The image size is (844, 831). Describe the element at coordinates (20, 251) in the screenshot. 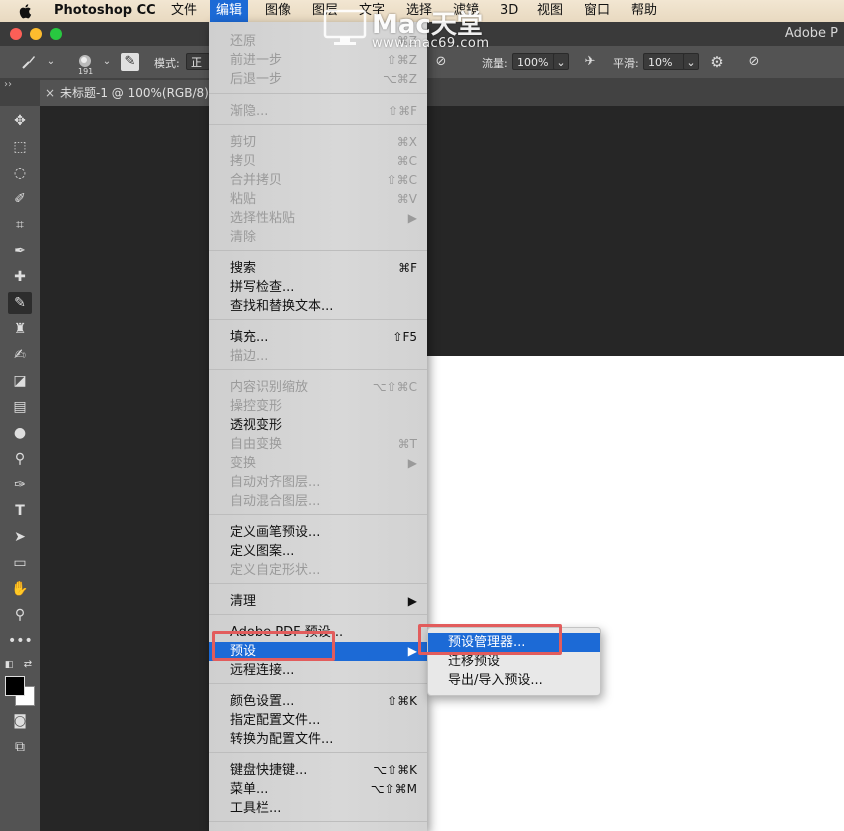

I see `eyedropper-tool-icon: ✒` at that location.